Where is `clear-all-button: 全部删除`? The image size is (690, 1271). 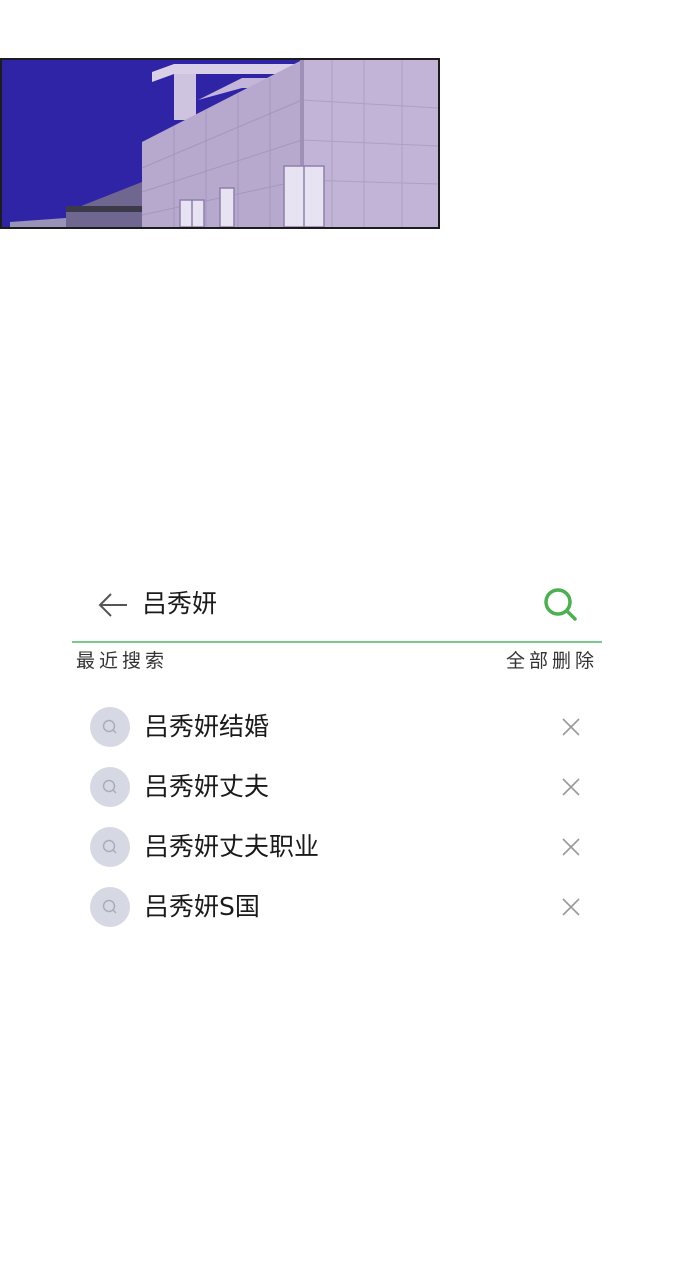 clear-all-button: 全部删除 is located at coordinates (552, 661).